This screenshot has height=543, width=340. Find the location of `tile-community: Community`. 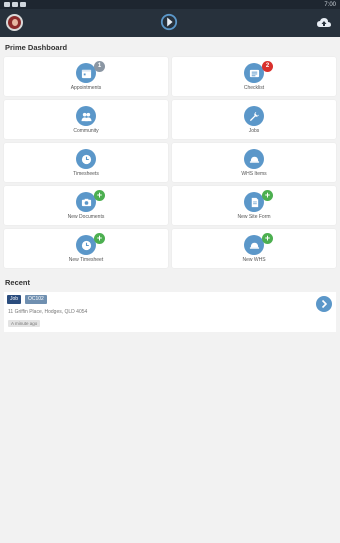

tile-community: Community is located at coordinates (86, 119).